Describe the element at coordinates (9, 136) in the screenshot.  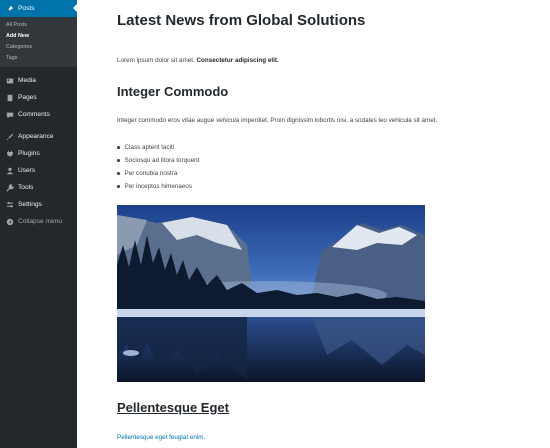
I see `brush-icon` at that location.